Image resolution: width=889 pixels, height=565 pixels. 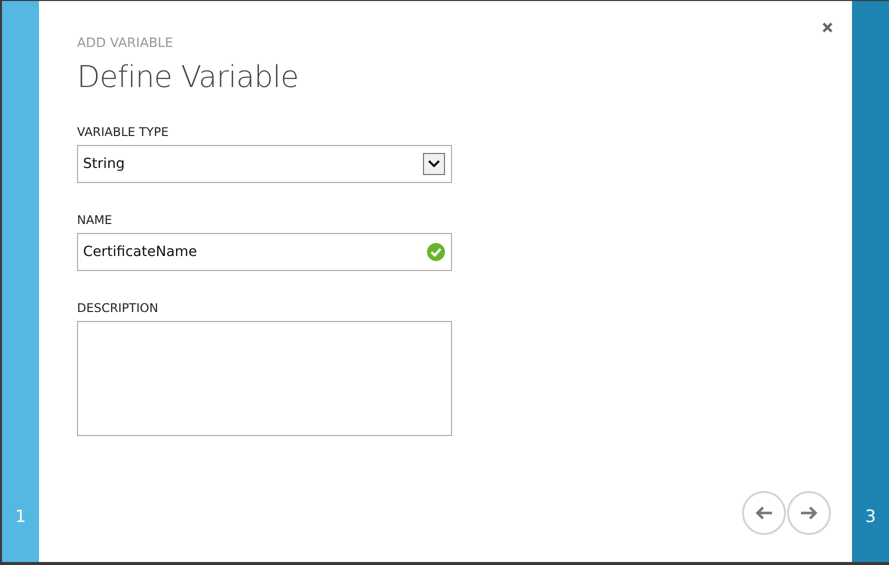 What do you see at coordinates (20, 517) in the screenshot?
I see `step-number: 1` at bounding box center [20, 517].